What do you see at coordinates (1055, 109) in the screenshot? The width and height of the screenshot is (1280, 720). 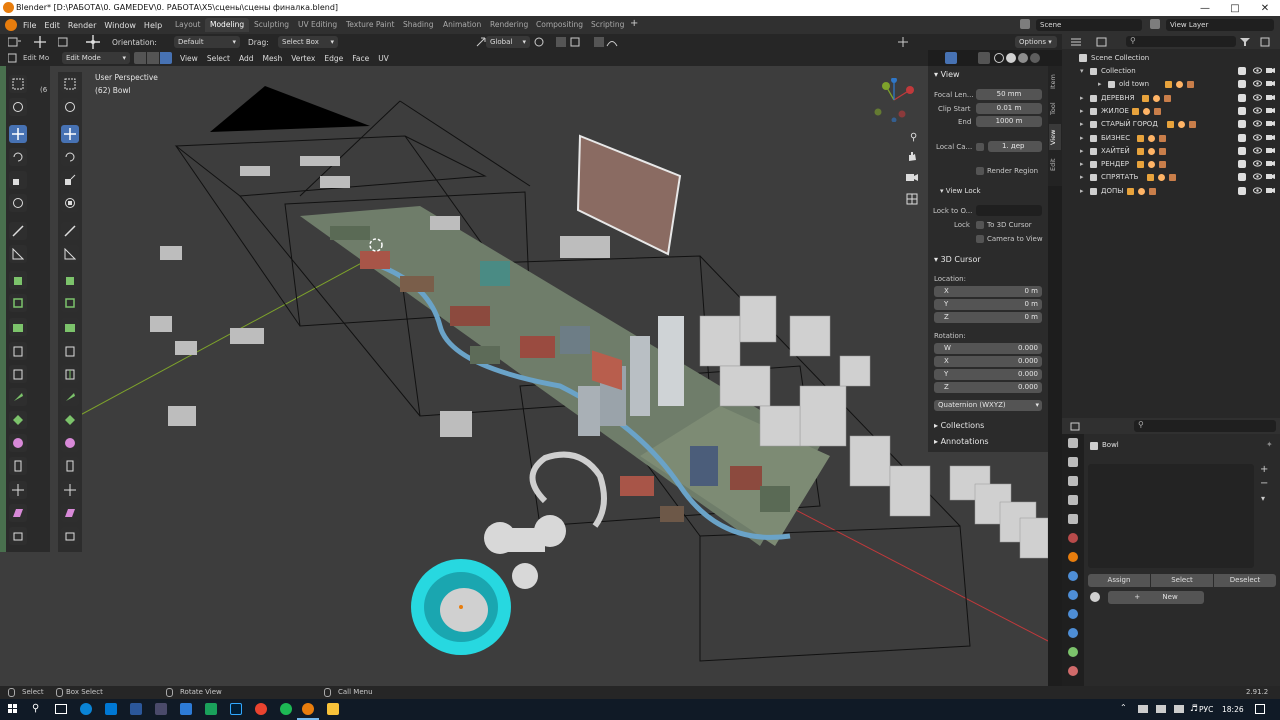 I see `tab-tool: Tool` at bounding box center [1055, 109].